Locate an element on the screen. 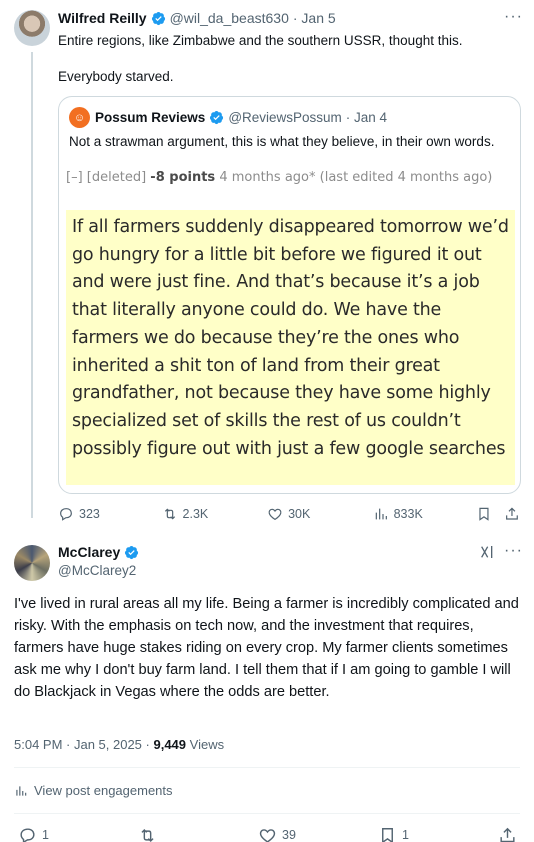 This screenshot has height=842, width=534. quote-author-name: Possum Reviews is located at coordinates (150, 117).